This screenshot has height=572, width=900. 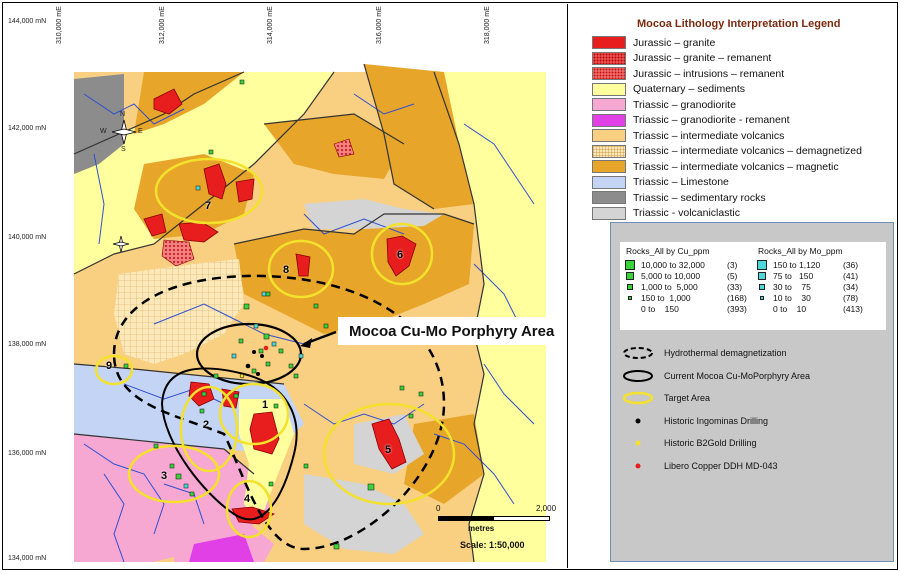 I want to click on symbol-item: Current Mocoa Cu-MoPorphyry Area, so click(x=715, y=376).